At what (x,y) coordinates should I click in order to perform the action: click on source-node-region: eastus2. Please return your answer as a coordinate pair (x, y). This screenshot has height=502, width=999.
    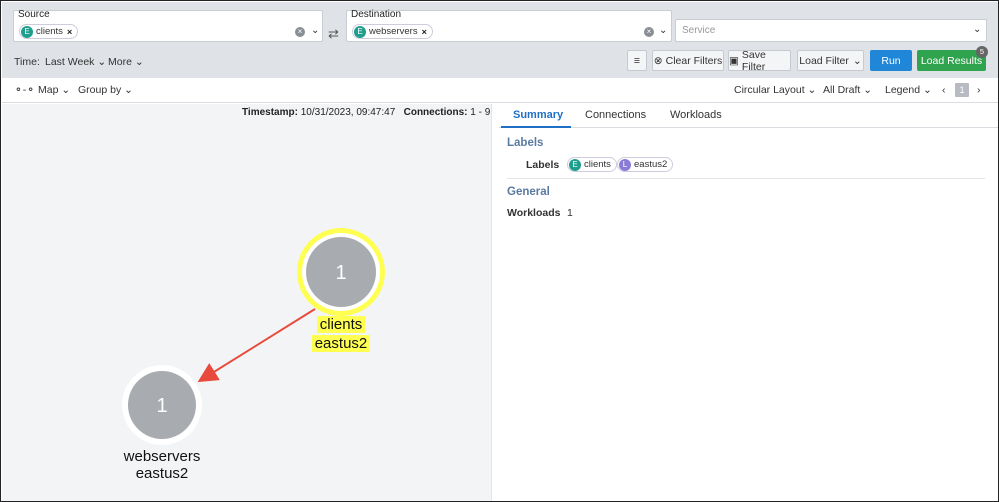
    Looking at the image, I should click on (341, 343).